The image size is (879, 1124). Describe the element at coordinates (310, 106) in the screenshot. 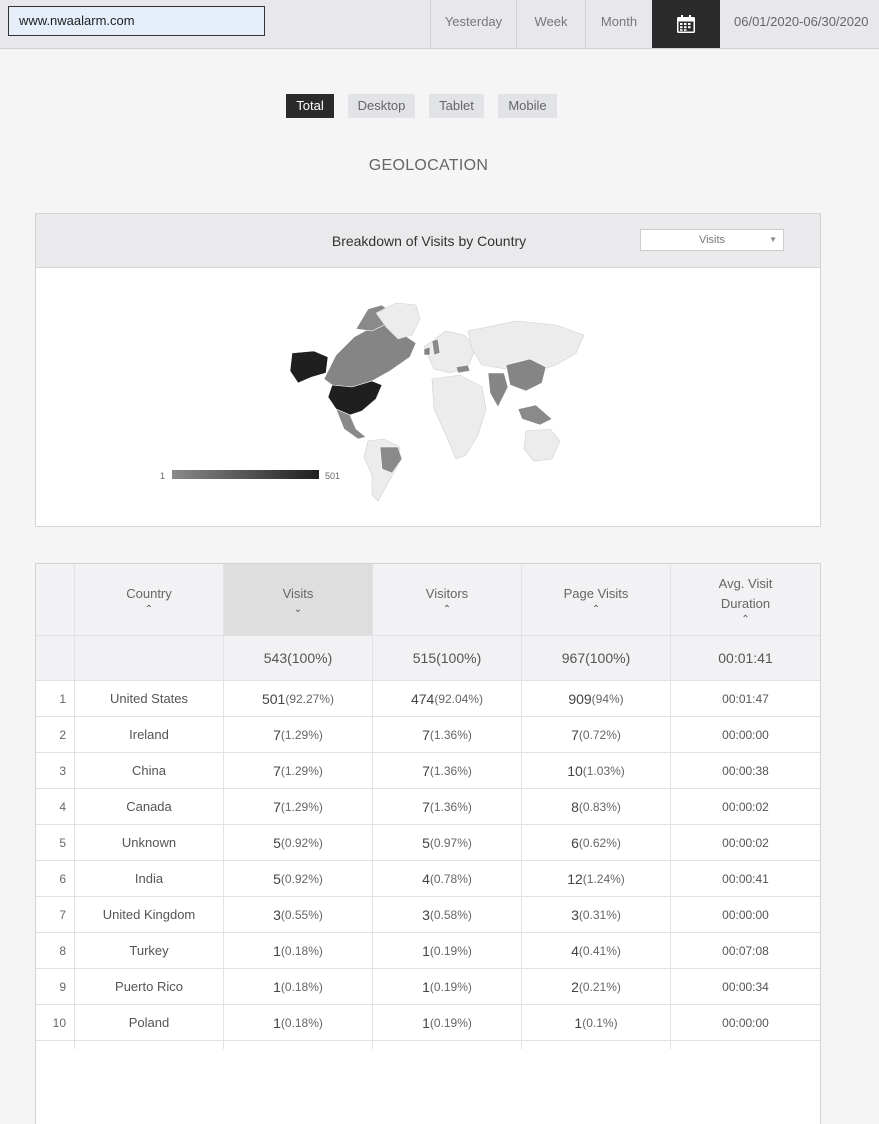

I see `tab-total: Total` at that location.